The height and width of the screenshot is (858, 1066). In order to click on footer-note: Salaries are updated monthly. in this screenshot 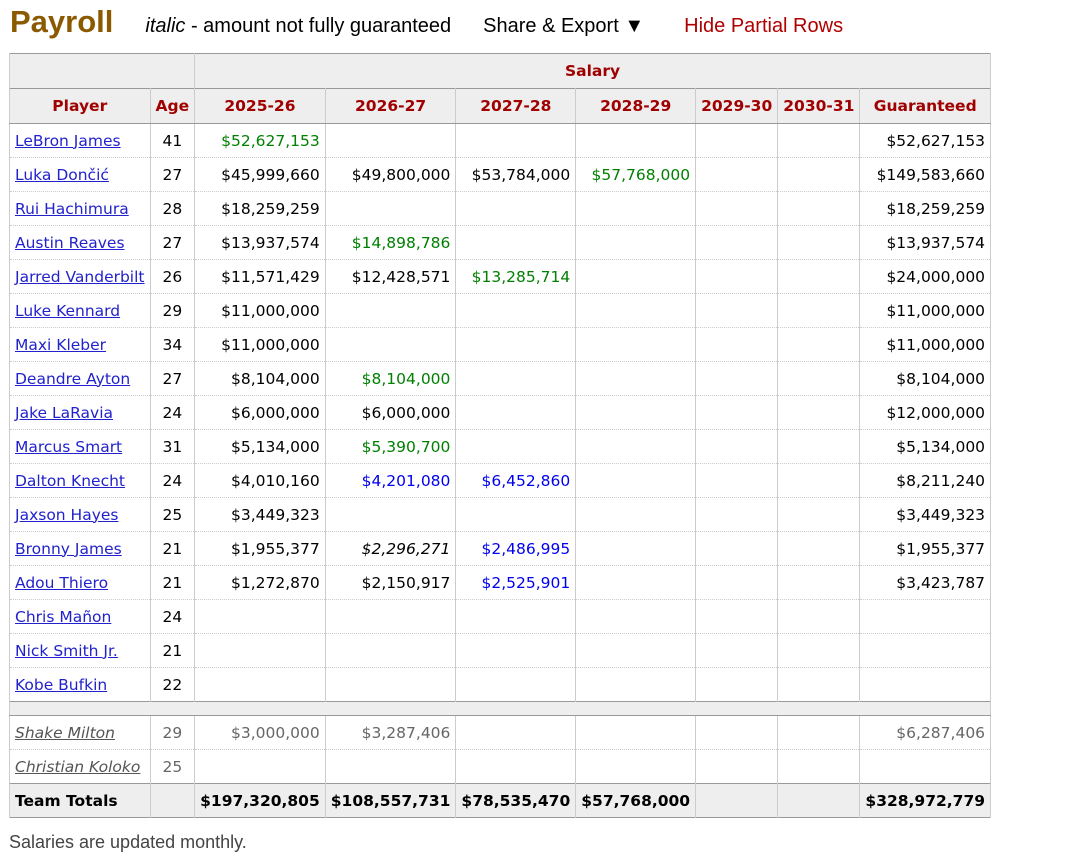, I will do `click(128, 842)`.